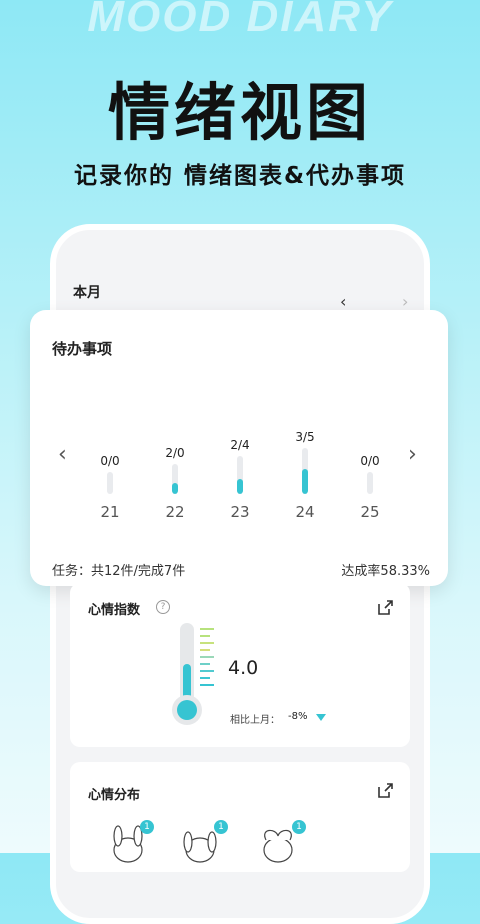 The height and width of the screenshot is (924, 480). I want to click on prev-week-arrow-icon: ‹, so click(62, 454).